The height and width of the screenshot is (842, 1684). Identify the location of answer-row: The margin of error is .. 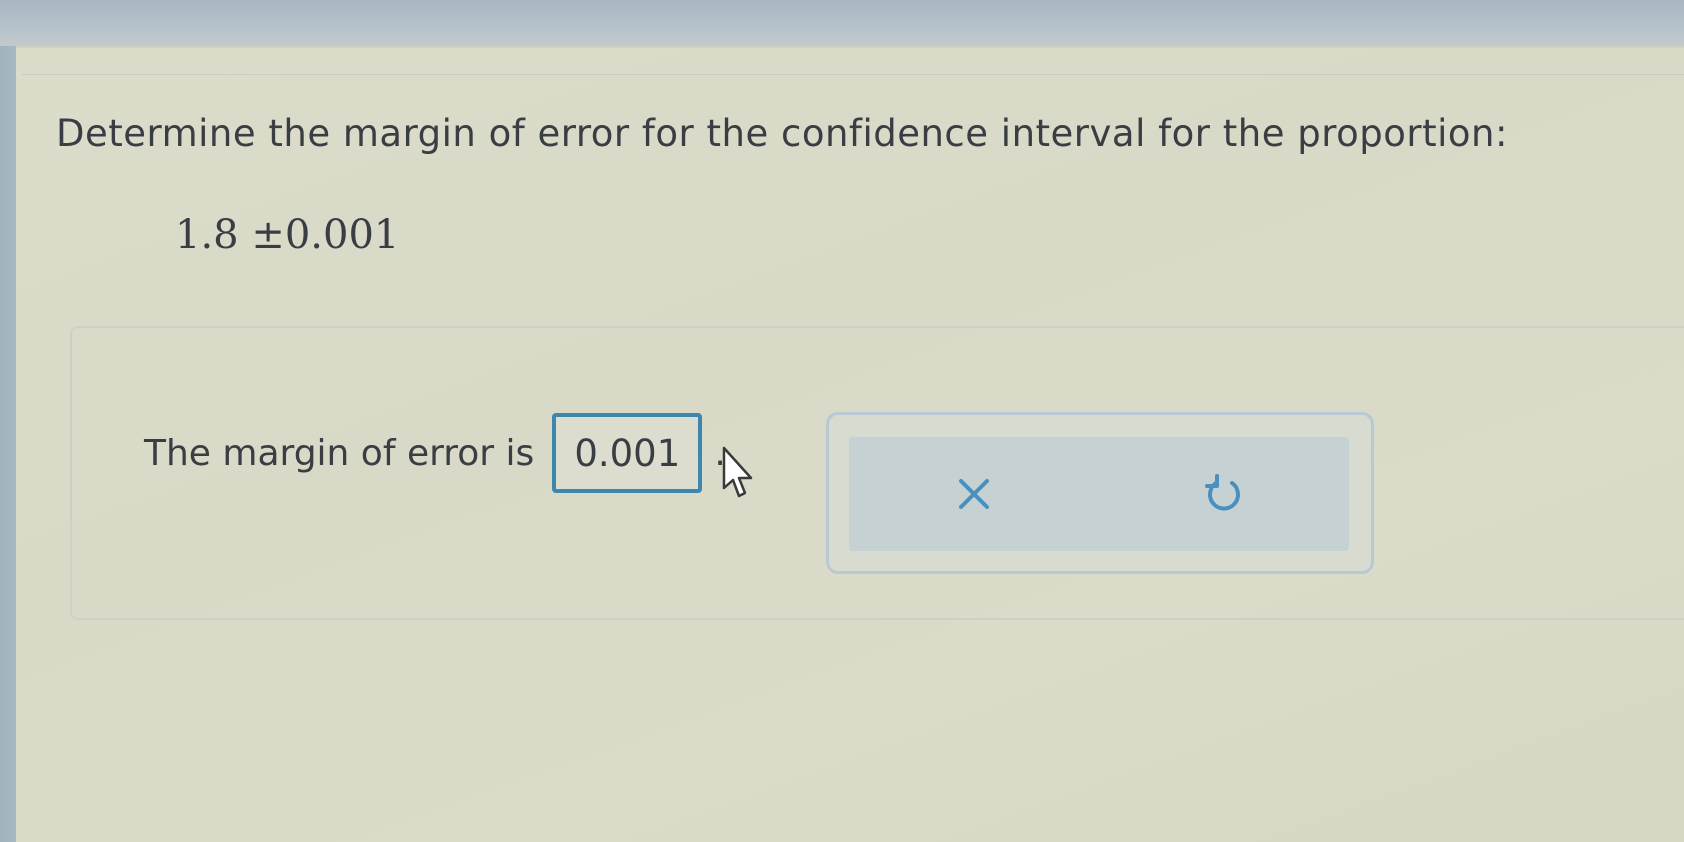
(435, 453).